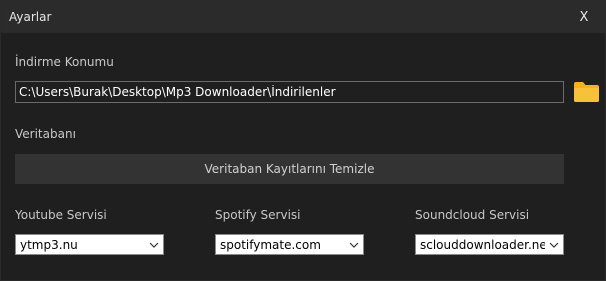  I want to click on download-location-label: İndirme Konumu, so click(64, 62).